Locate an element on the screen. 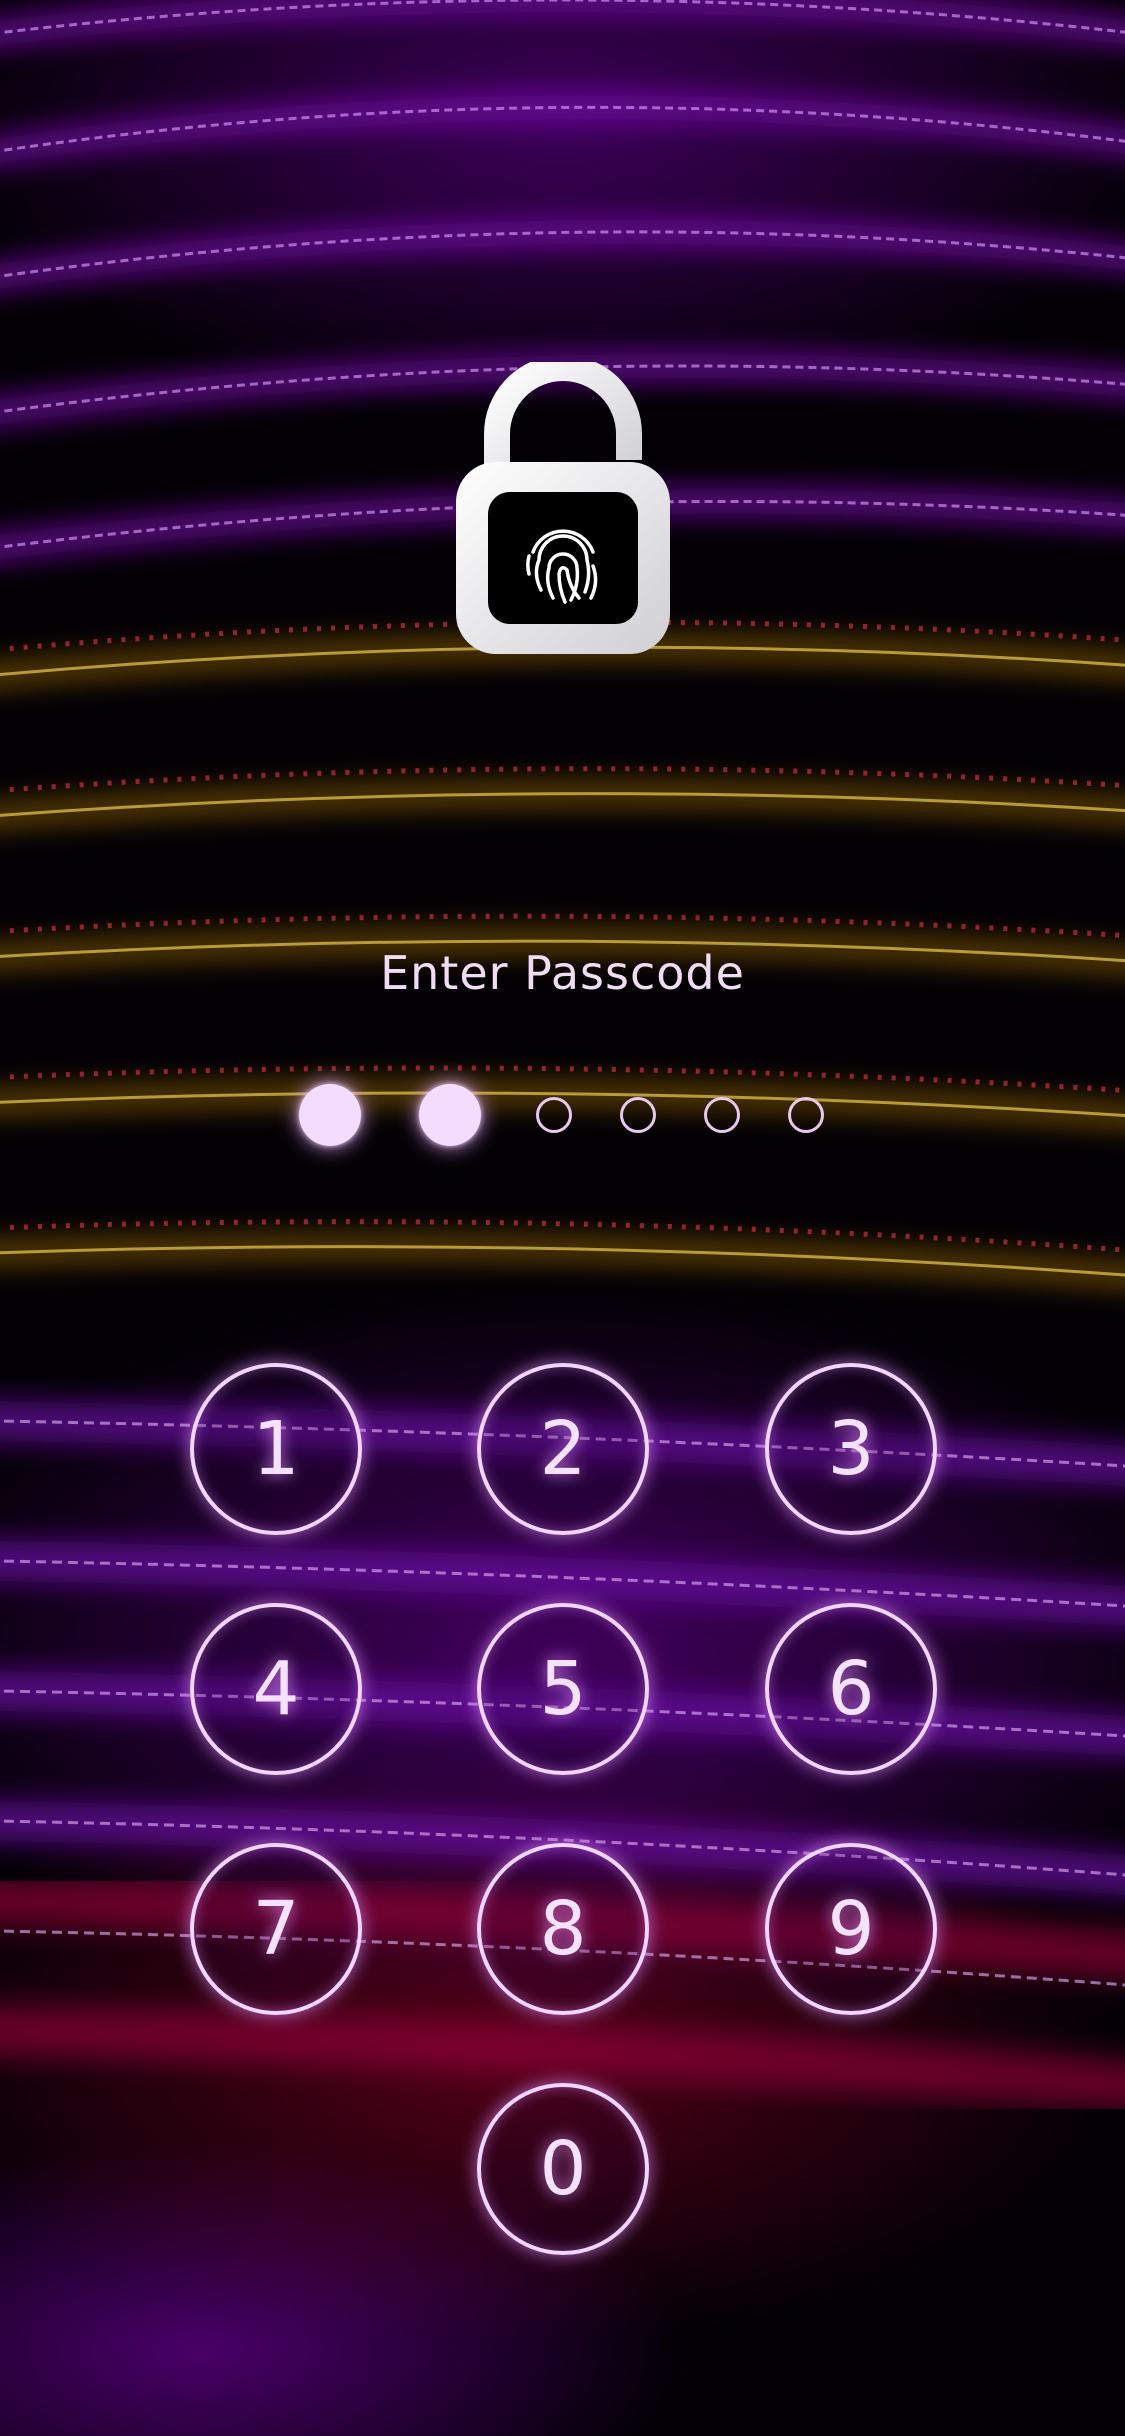 This screenshot has height=2436, width=1125. keypad-key-6: 6 is located at coordinates (851, 1689).